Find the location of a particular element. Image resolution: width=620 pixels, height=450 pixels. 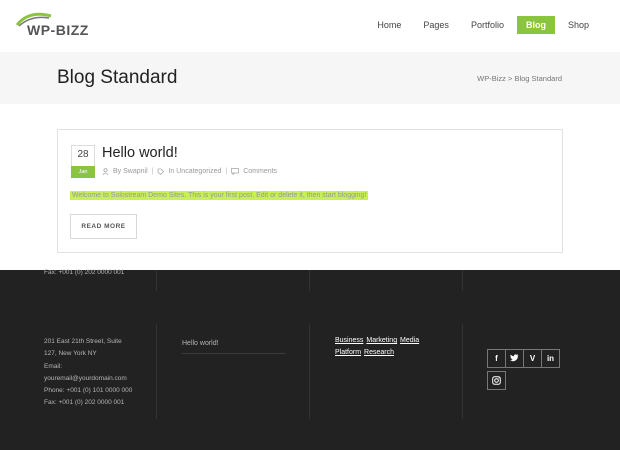

phone-line: Phone: +001 (0) 101 0000 000 is located at coordinates (88, 391).